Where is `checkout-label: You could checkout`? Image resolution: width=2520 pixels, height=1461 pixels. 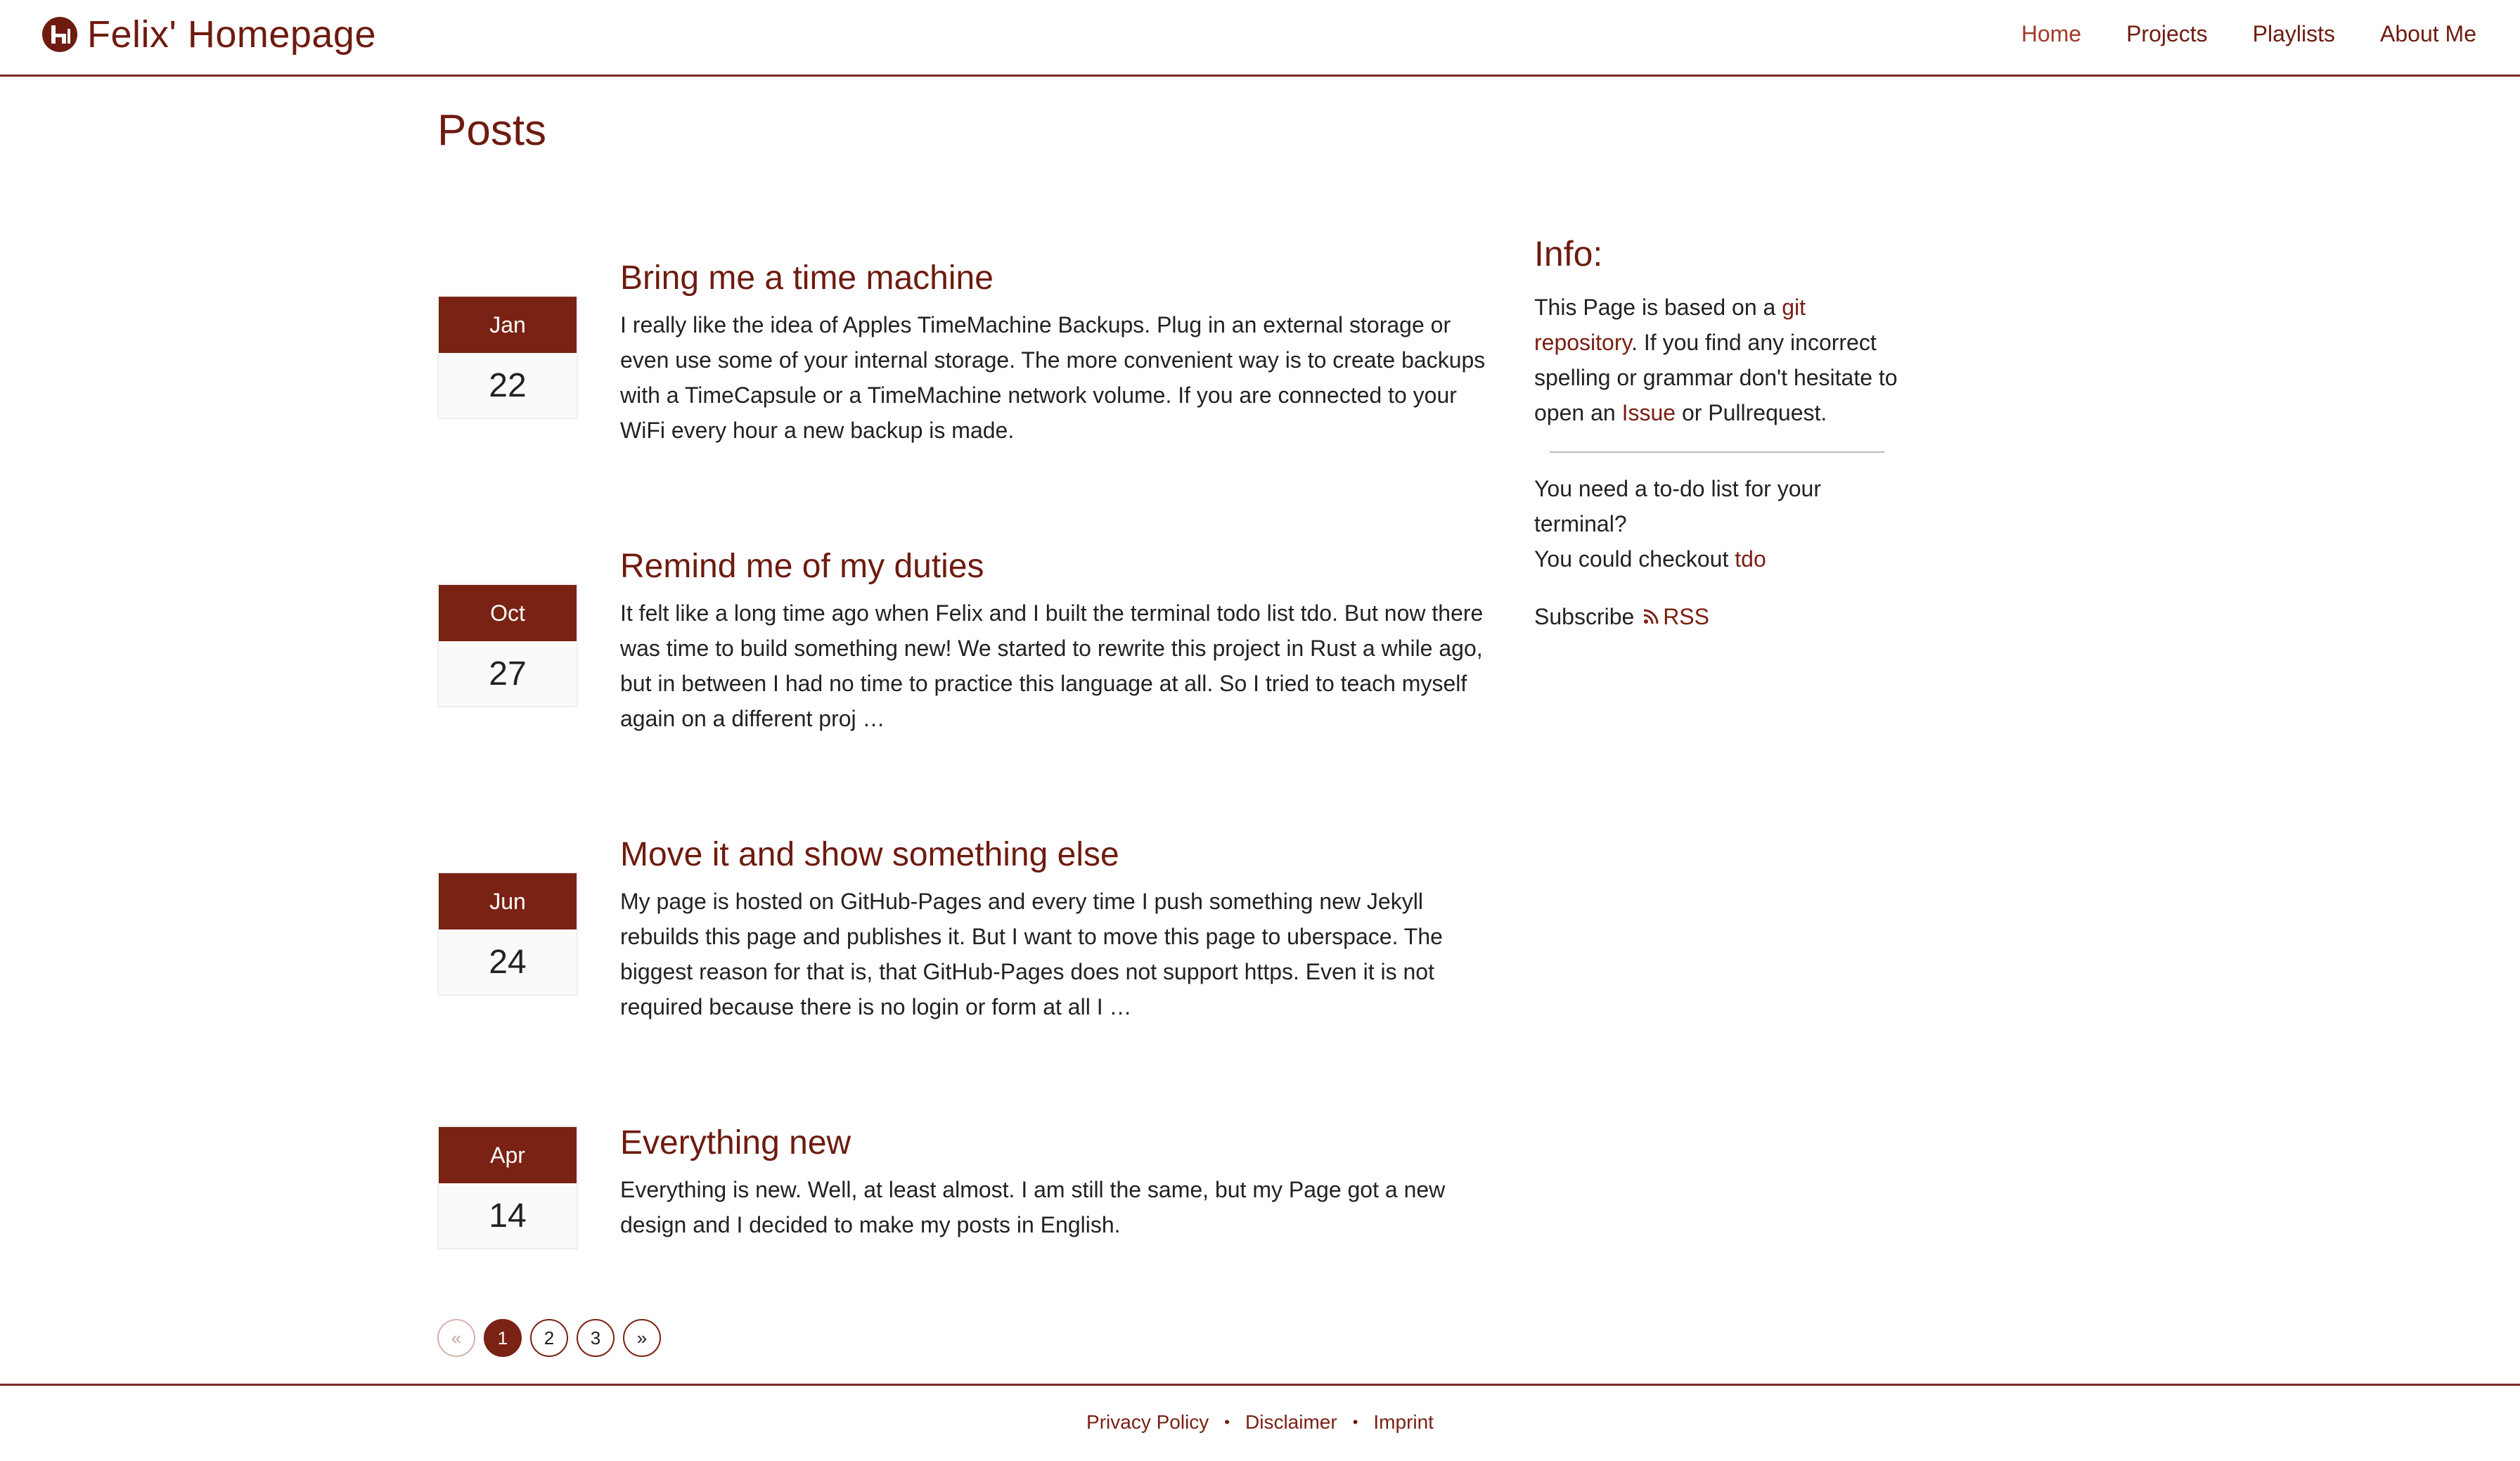 checkout-label: You could checkout is located at coordinates (1634, 559).